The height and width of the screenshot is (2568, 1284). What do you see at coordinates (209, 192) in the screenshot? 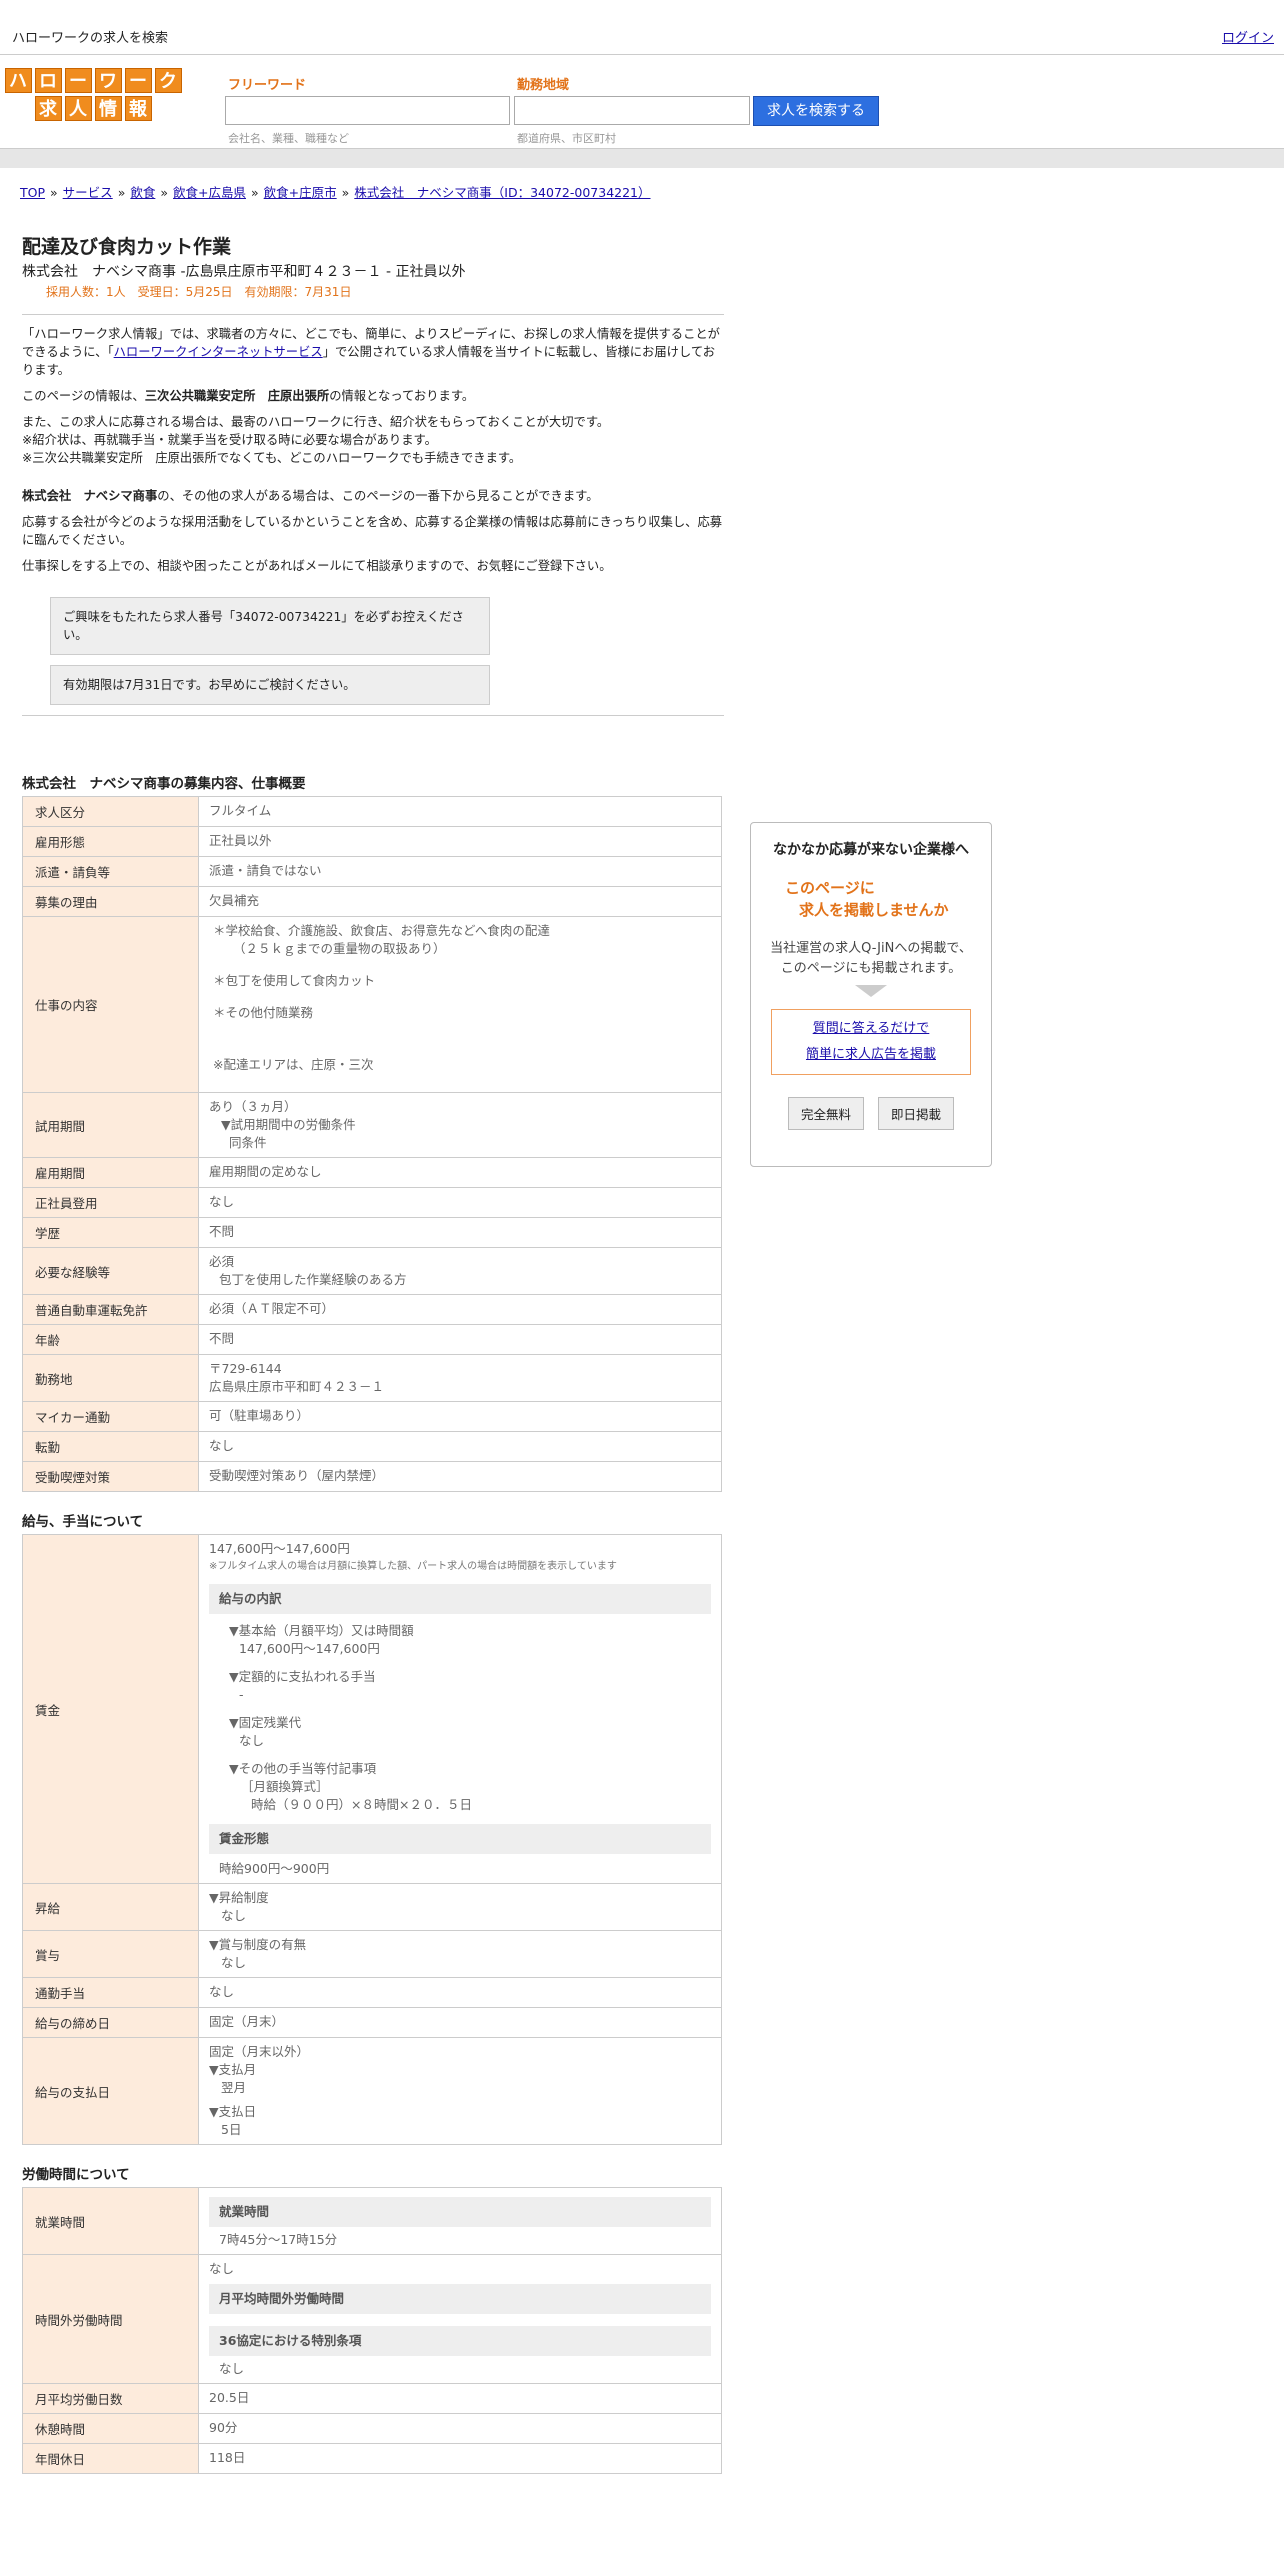
I see `breadcrumb-food-hiroshima: 飲食+広島県` at bounding box center [209, 192].